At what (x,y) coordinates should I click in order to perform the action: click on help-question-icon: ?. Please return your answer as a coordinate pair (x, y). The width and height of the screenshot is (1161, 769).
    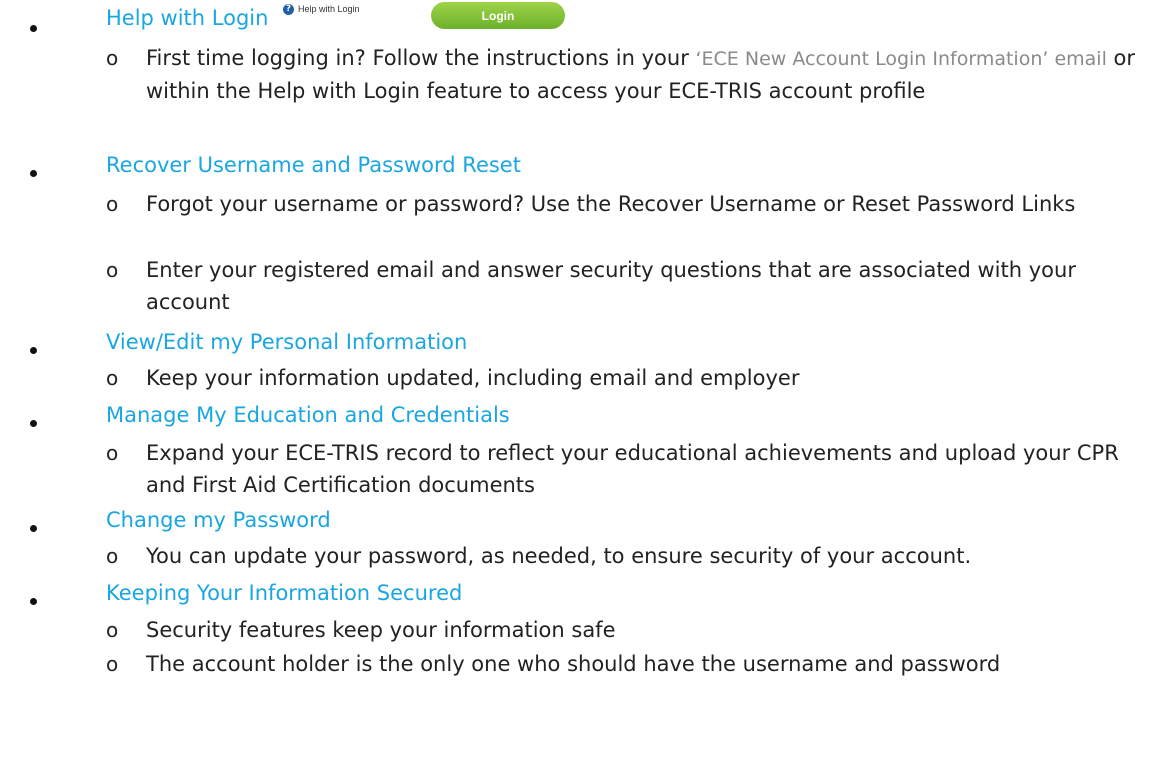
    Looking at the image, I should click on (288, 9).